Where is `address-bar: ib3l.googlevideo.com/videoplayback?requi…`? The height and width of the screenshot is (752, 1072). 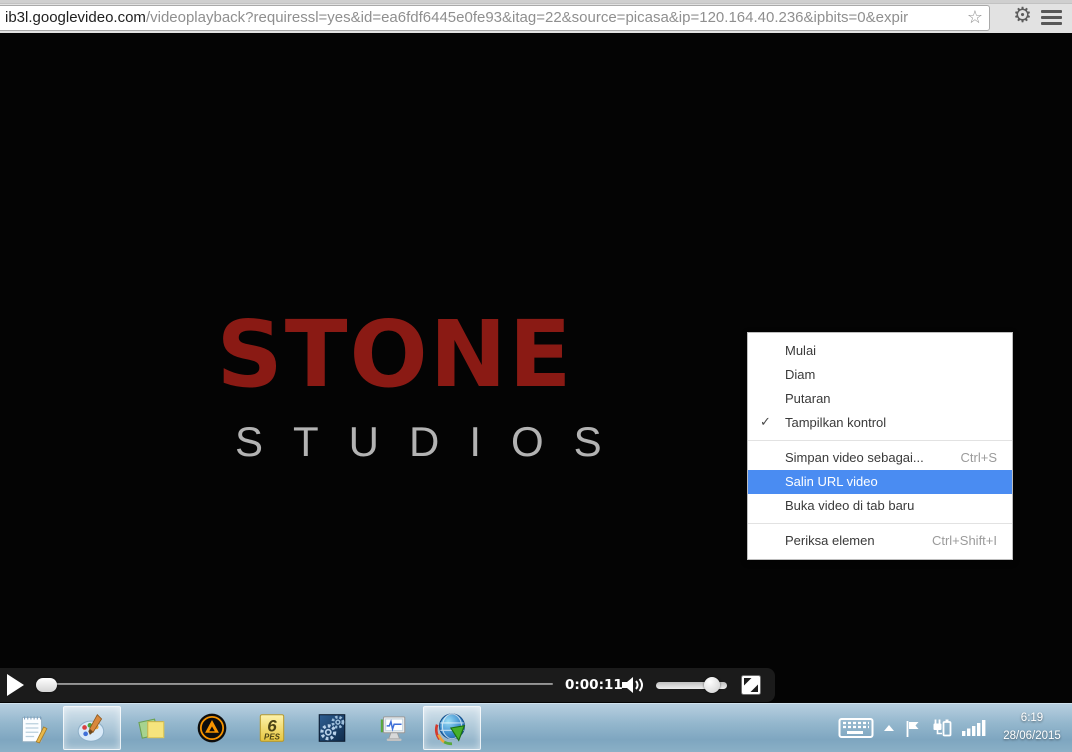 address-bar: ib3l.googlevideo.com/videoplayback?requi… is located at coordinates (495, 18).